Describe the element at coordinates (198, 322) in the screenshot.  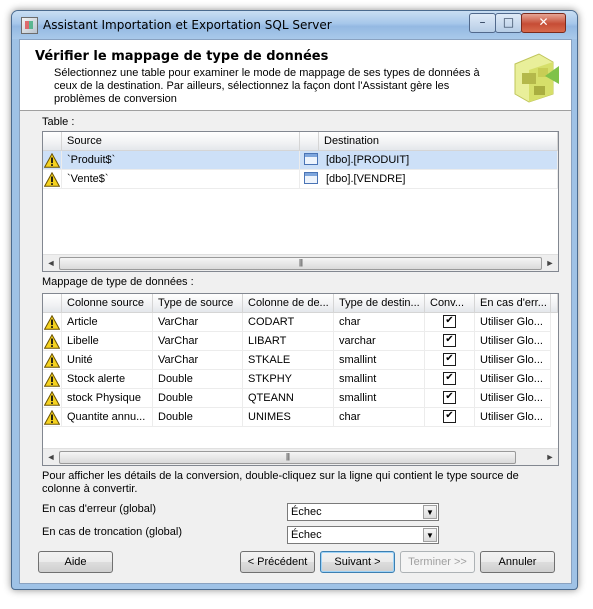
I see `source-type-cell: VarChar` at that location.